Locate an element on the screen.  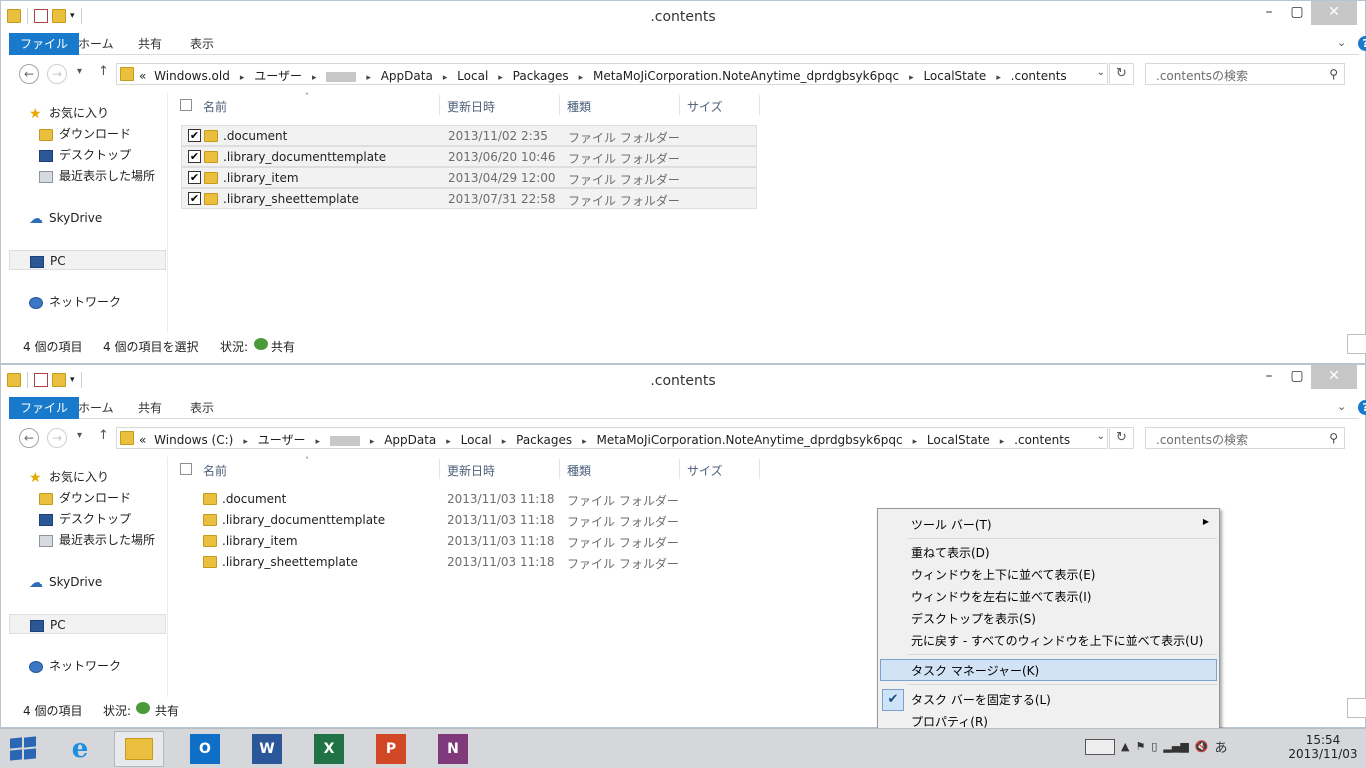
tab-view: 表示 is located at coordinates (202, 408).